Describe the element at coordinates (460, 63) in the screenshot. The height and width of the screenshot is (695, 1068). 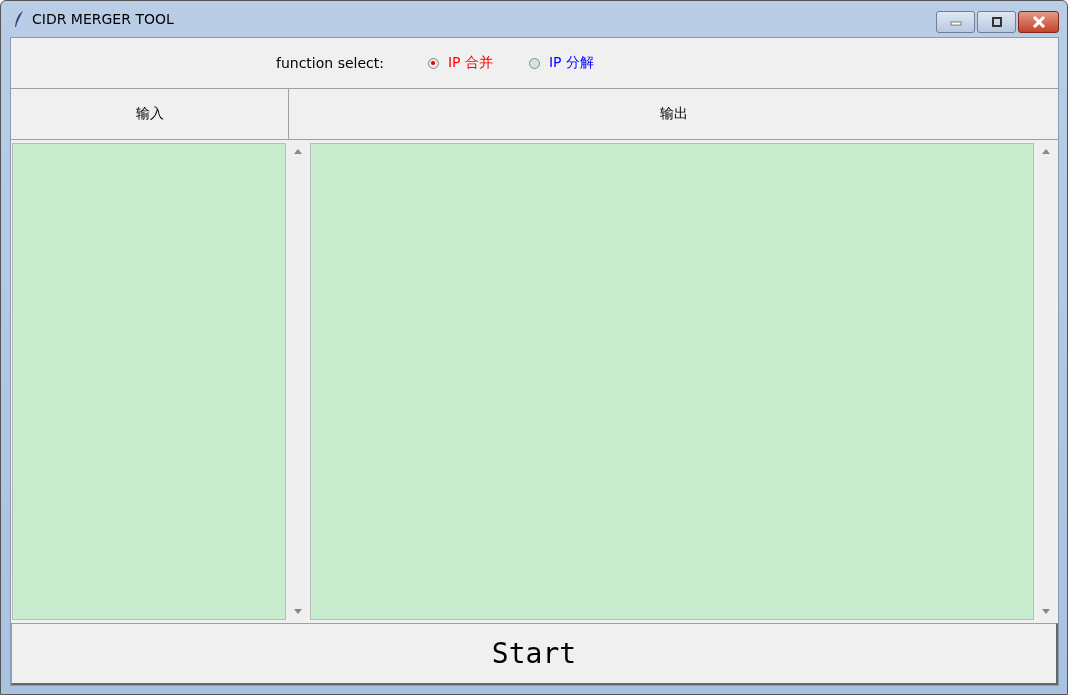
I see `radio-option: IP 合并` at that location.